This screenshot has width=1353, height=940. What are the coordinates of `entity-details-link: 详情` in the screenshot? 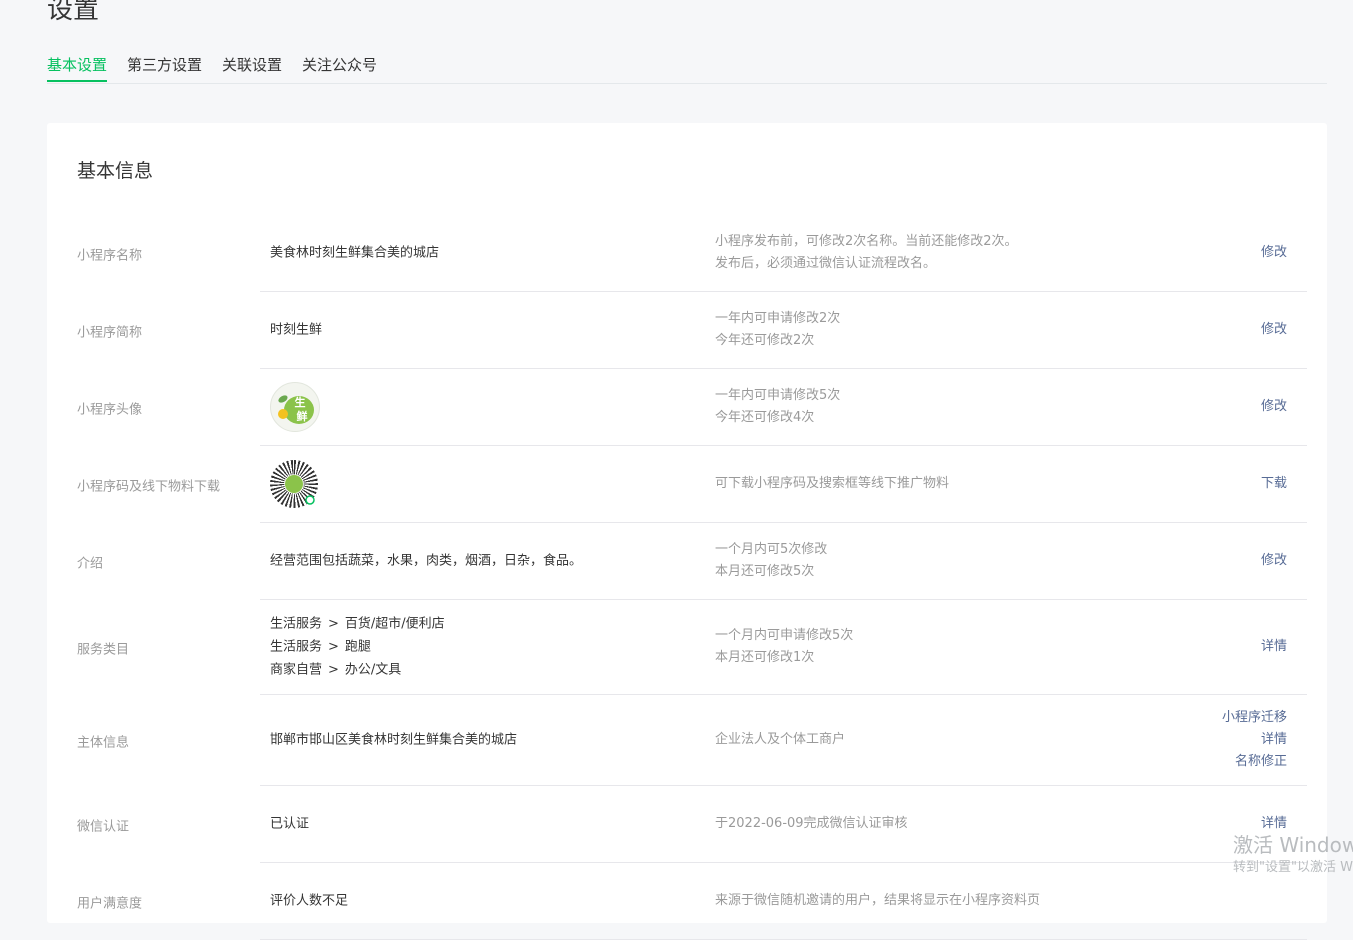 It's located at (1254, 740).